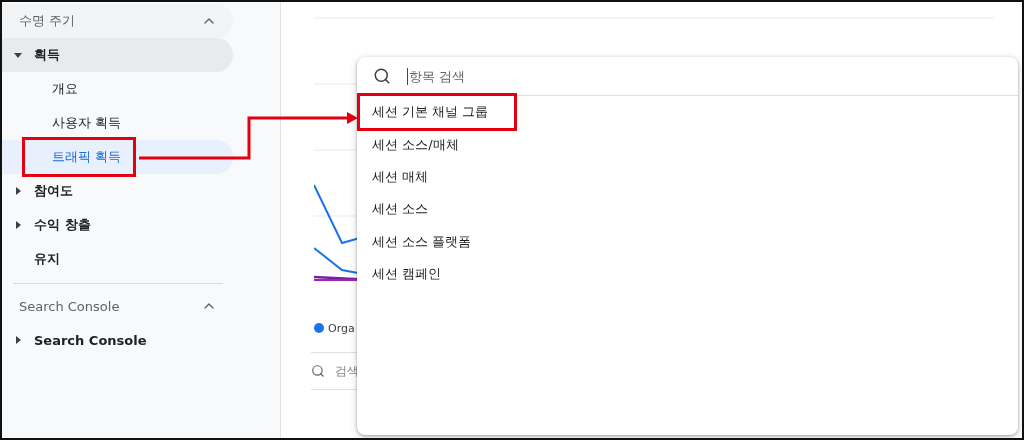 This screenshot has width=1024, height=440. I want to click on nav-item: 유지, so click(117, 259).